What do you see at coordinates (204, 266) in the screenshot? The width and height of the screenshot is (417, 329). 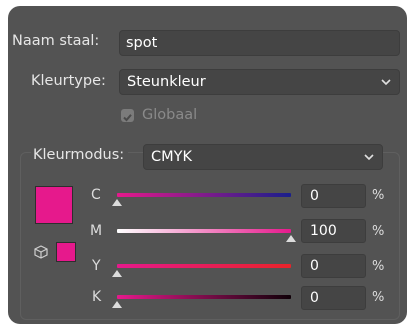 I see `slider-track-y` at bounding box center [204, 266].